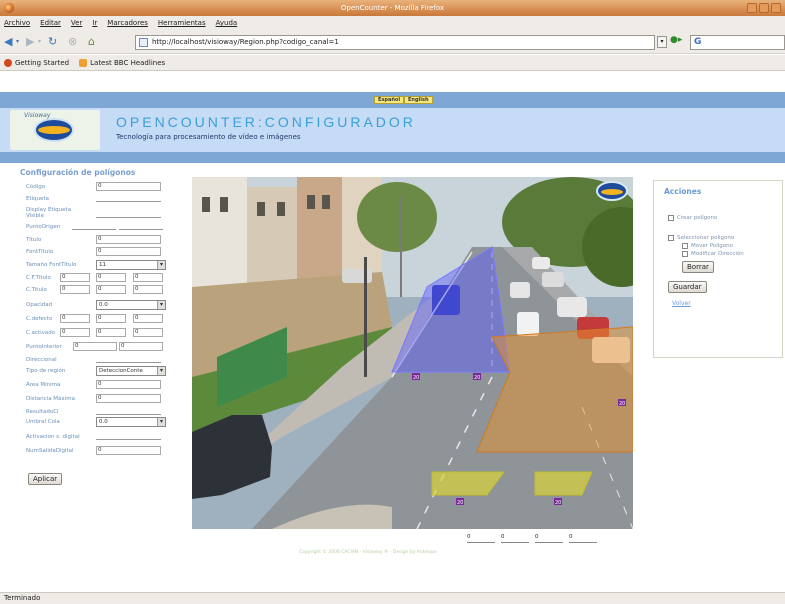 The image size is (785, 604). What do you see at coordinates (76, 23) in the screenshot?
I see `menu-ver: Ver` at bounding box center [76, 23].